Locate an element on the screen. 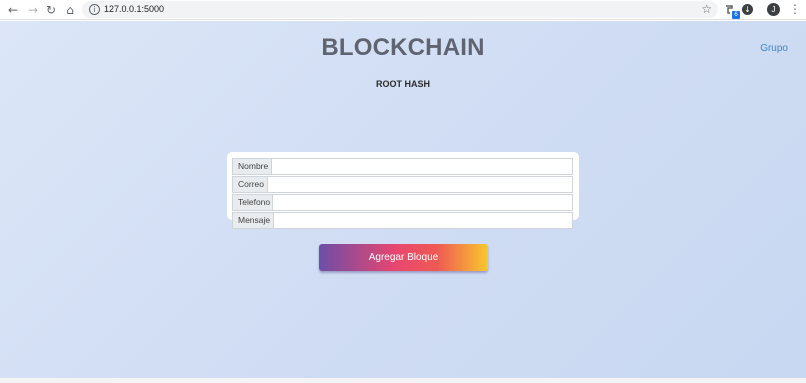 The image size is (806, 383). add-block-button: Agregar Bloque is located at coordinates (403, 257).